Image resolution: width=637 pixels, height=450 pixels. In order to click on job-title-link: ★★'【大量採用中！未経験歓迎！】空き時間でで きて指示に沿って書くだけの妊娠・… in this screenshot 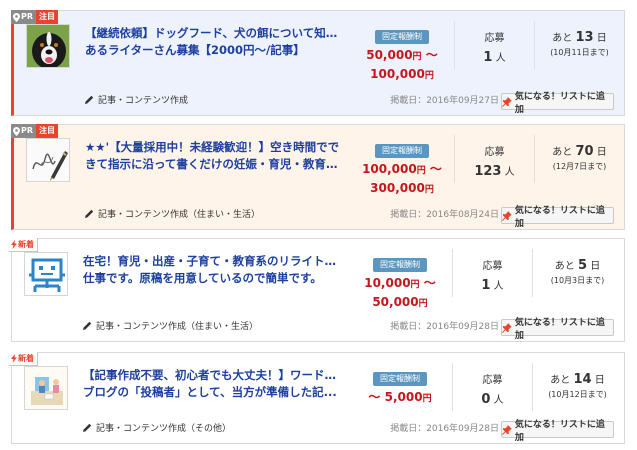, I will do `click(216, 156)`.